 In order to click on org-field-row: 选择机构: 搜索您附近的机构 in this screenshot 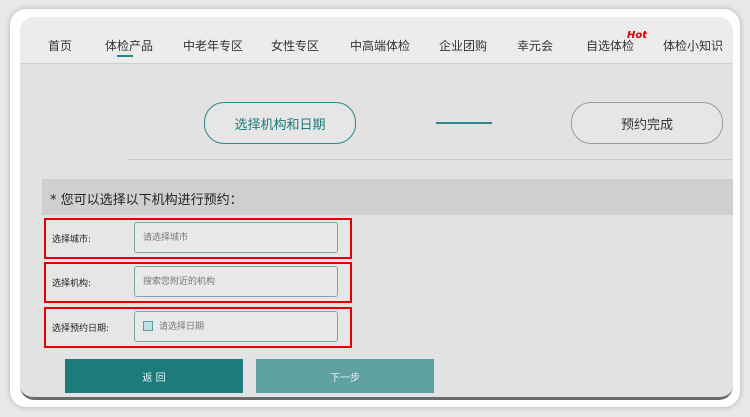, I will do `click(198, 282)`.